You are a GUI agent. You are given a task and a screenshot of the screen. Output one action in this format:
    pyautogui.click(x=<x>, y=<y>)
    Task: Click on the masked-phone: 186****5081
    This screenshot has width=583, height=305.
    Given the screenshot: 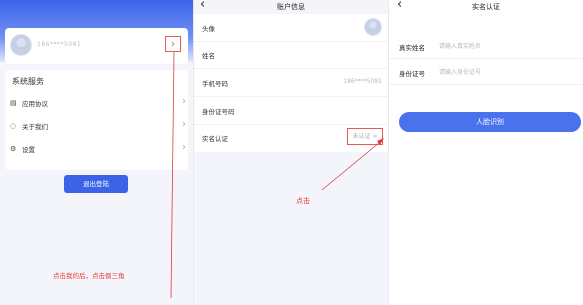 What is the action you would take?
    pyautogui.click(x=59, y=44)
    